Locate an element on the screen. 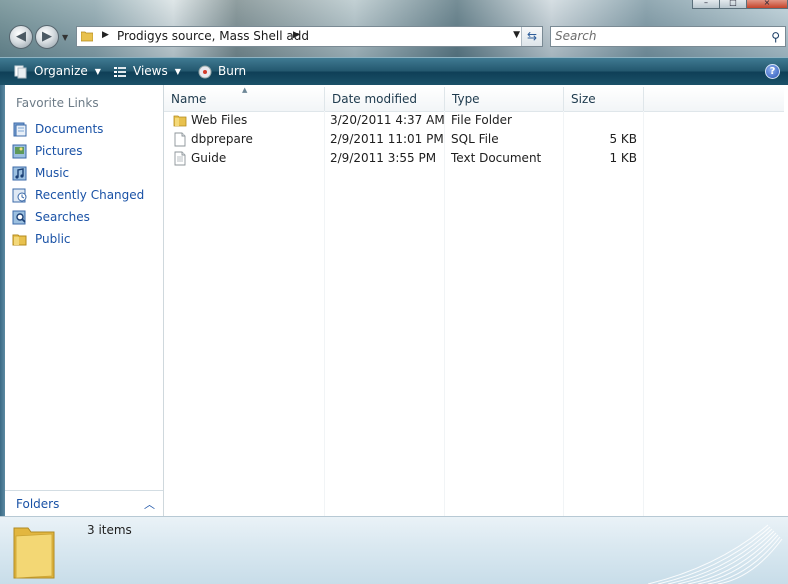 Image resolution: width=788 pixels, height=584 pixels. organize-icon is located at coordinates (20, 71).